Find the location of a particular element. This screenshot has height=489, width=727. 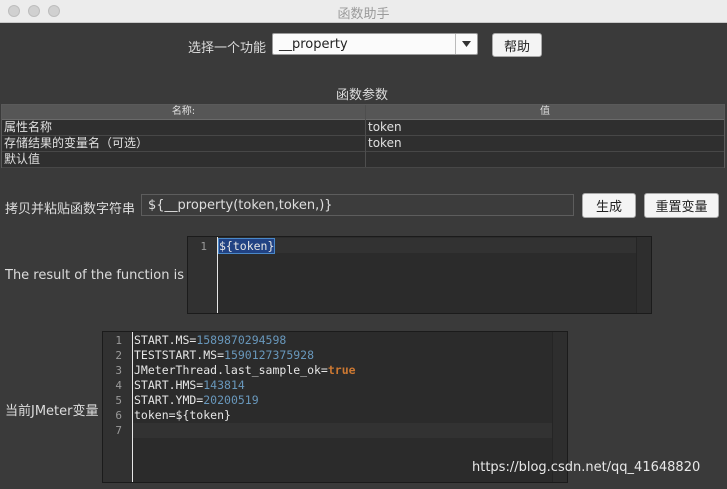

window-titlebar: 函数助手 is located at coordinates (363, 11).